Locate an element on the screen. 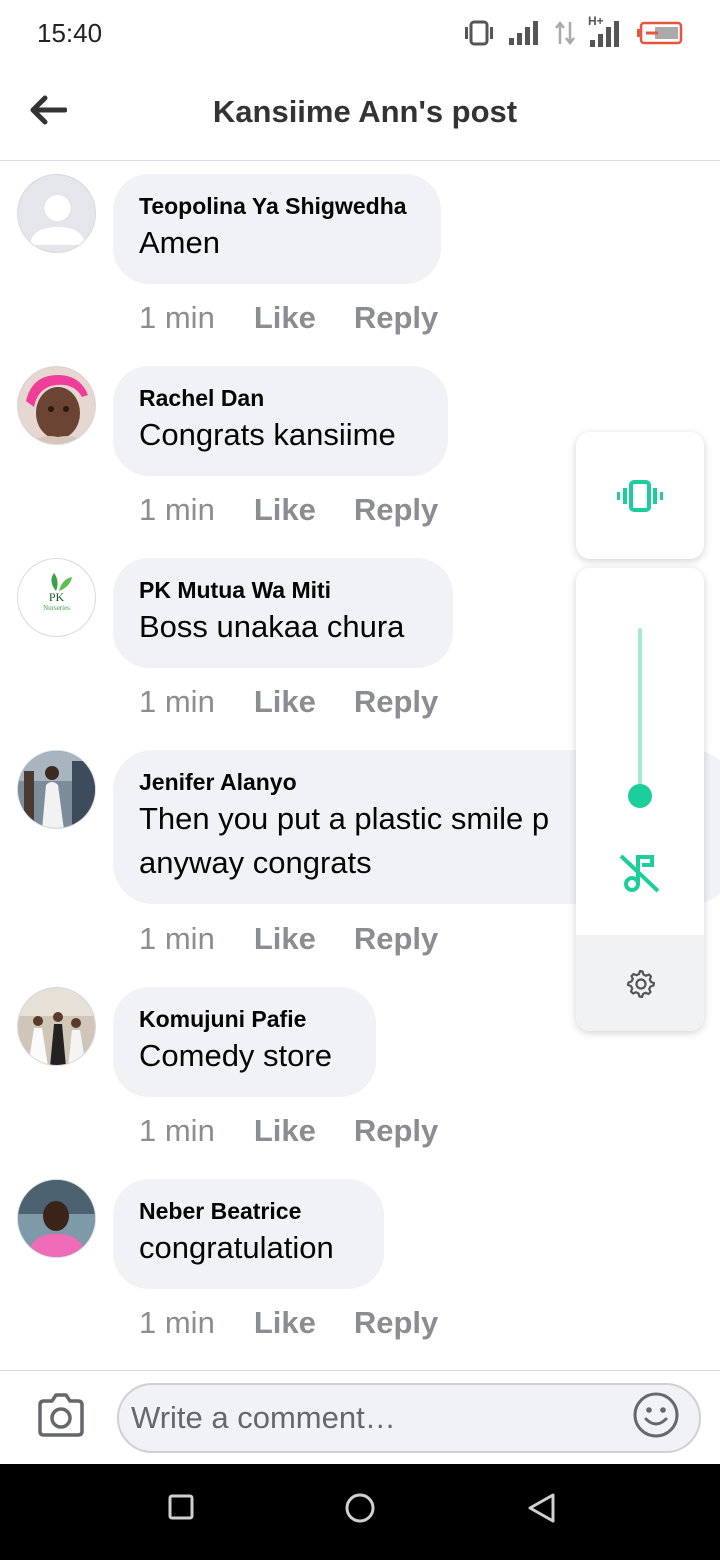  ringer-mode-button is located at coordinates (640, 495).